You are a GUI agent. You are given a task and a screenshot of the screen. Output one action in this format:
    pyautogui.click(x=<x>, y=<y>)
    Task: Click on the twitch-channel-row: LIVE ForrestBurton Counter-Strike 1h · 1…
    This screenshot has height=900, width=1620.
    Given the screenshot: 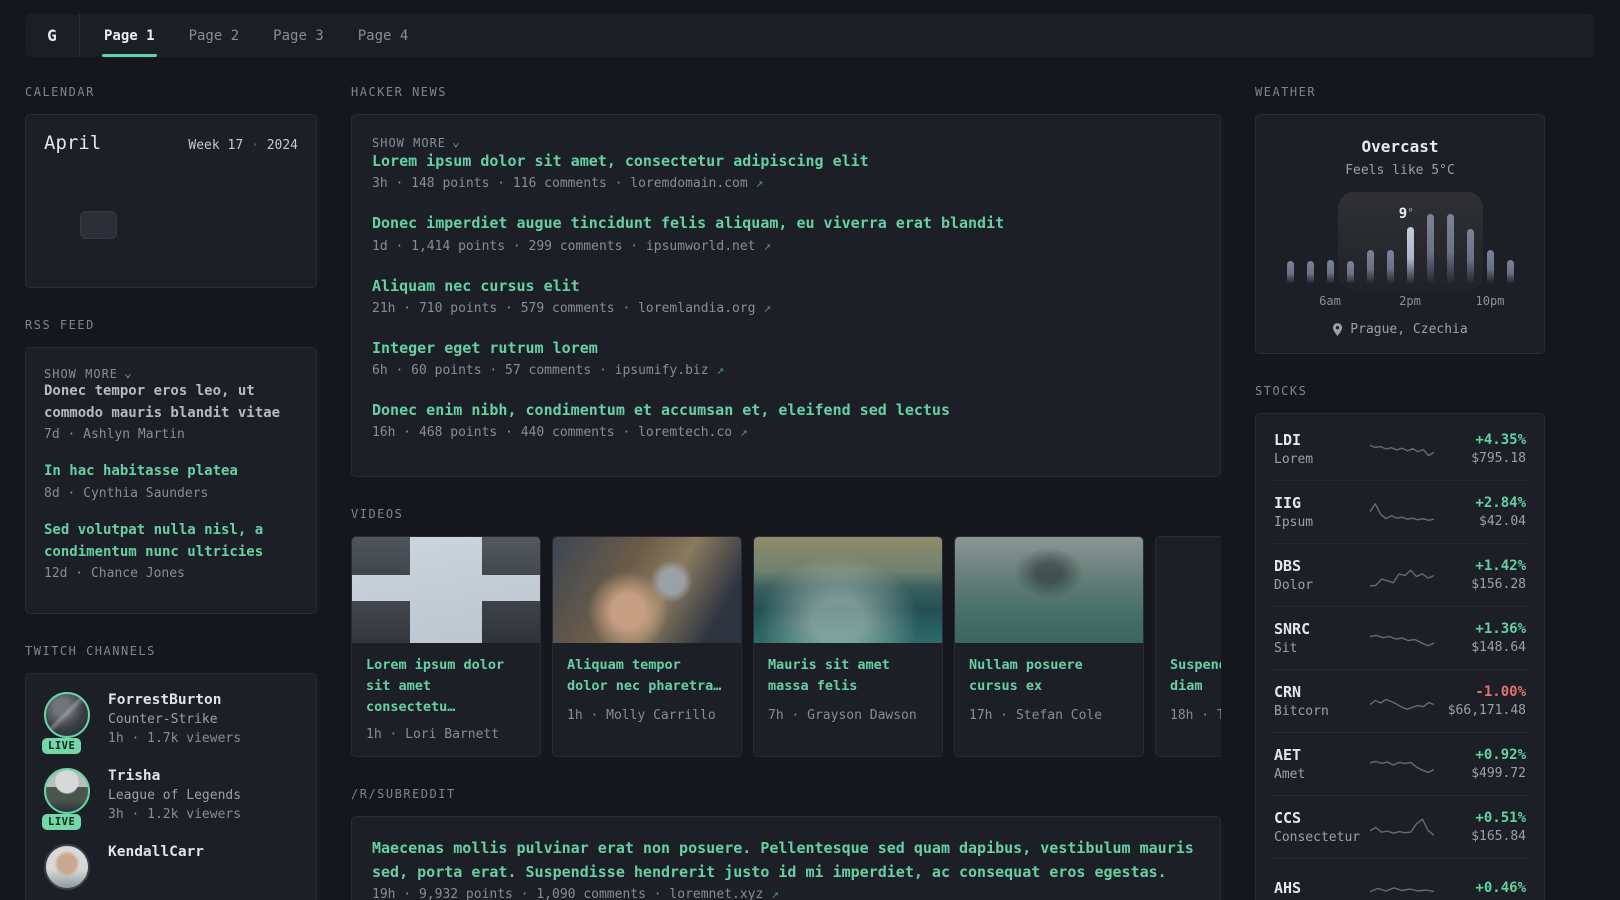 What is the action you would take?
    pyautogui.click(x=170, y=723)
    